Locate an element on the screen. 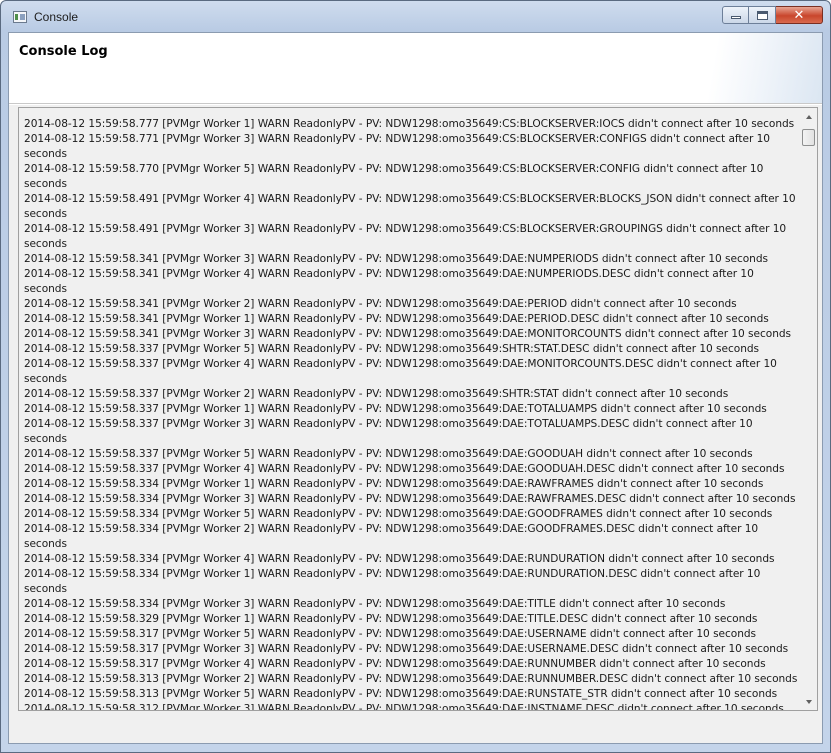  scroll-down-button is located at coordinates (808, 701).